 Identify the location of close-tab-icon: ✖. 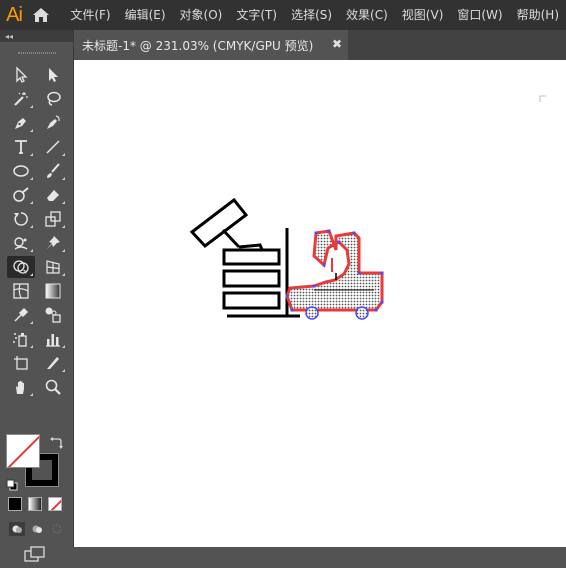
(337, 44).